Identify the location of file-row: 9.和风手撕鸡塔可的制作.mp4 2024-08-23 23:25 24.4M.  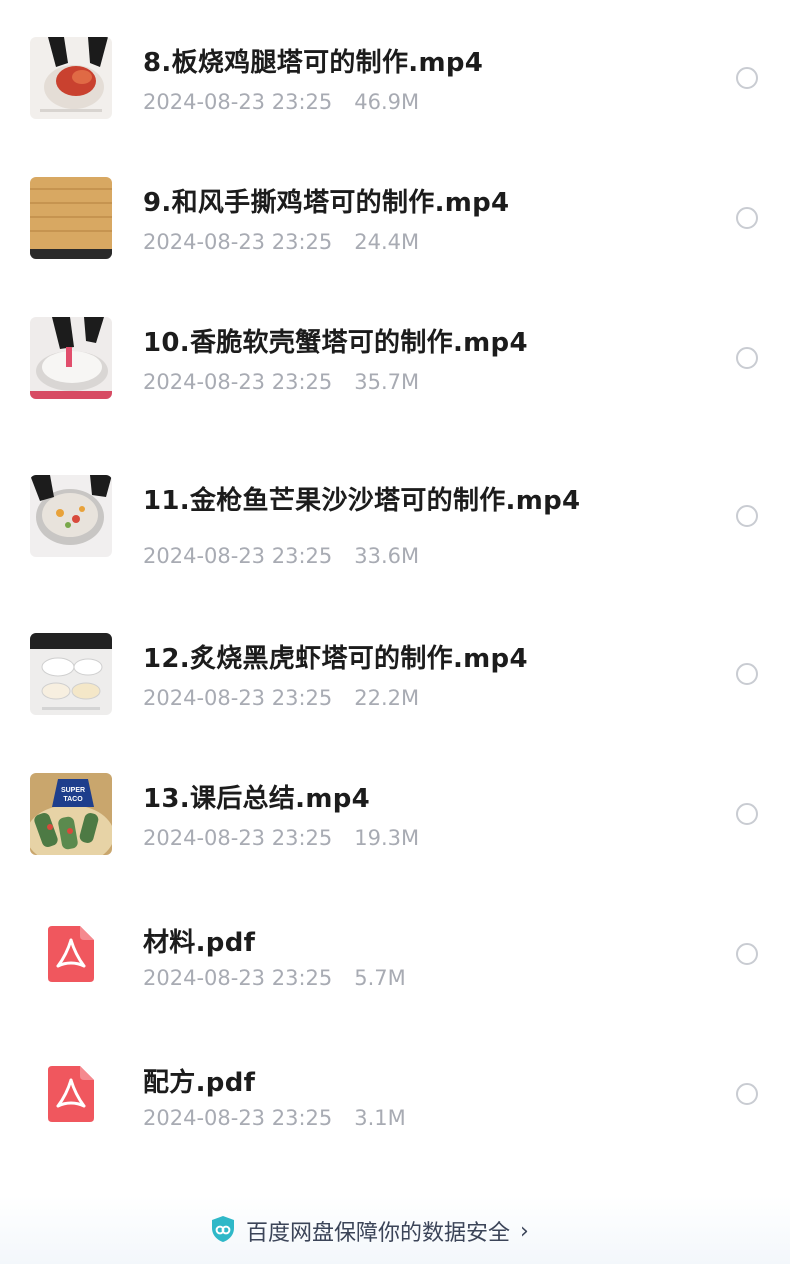
(395, 215).